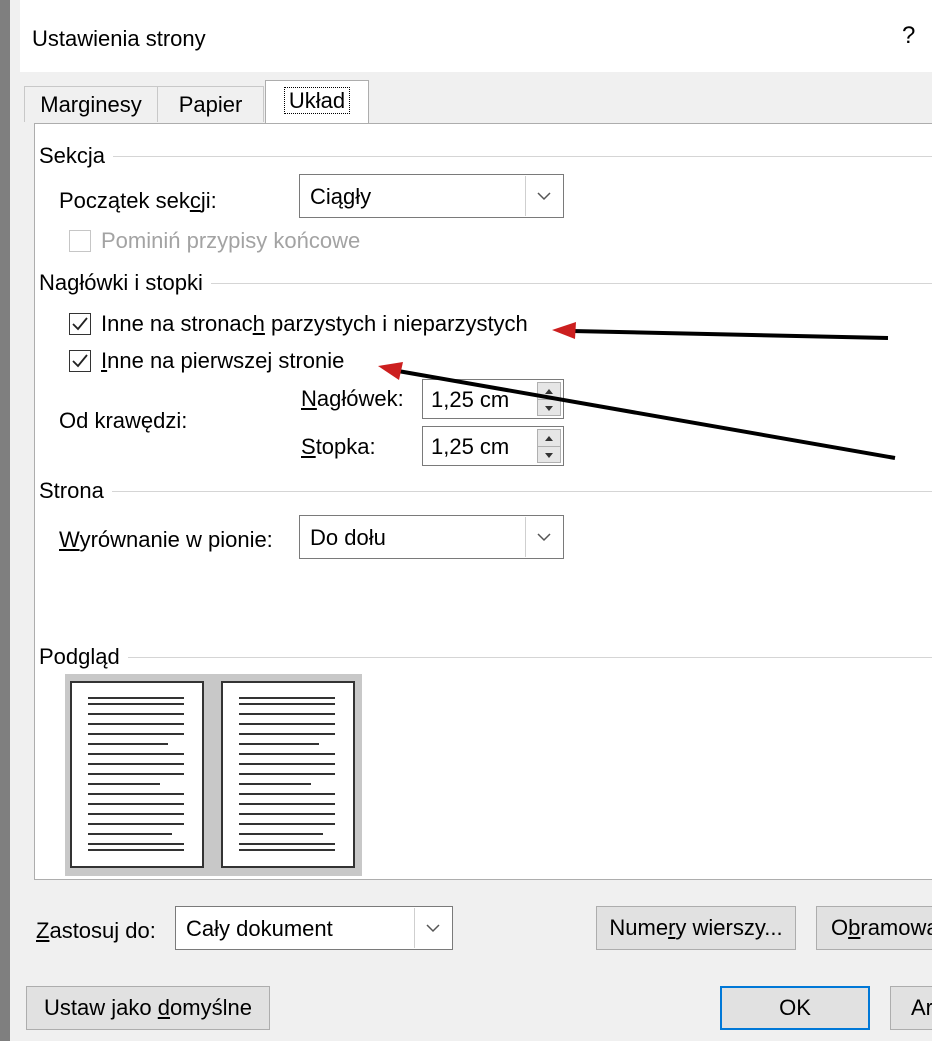 The height and width of the screenshot is (1041, 932). What do you see at coordinates (646, 414) in the screenshot?
I see `arrow-line-first-page` at bounding box center [646, 414].